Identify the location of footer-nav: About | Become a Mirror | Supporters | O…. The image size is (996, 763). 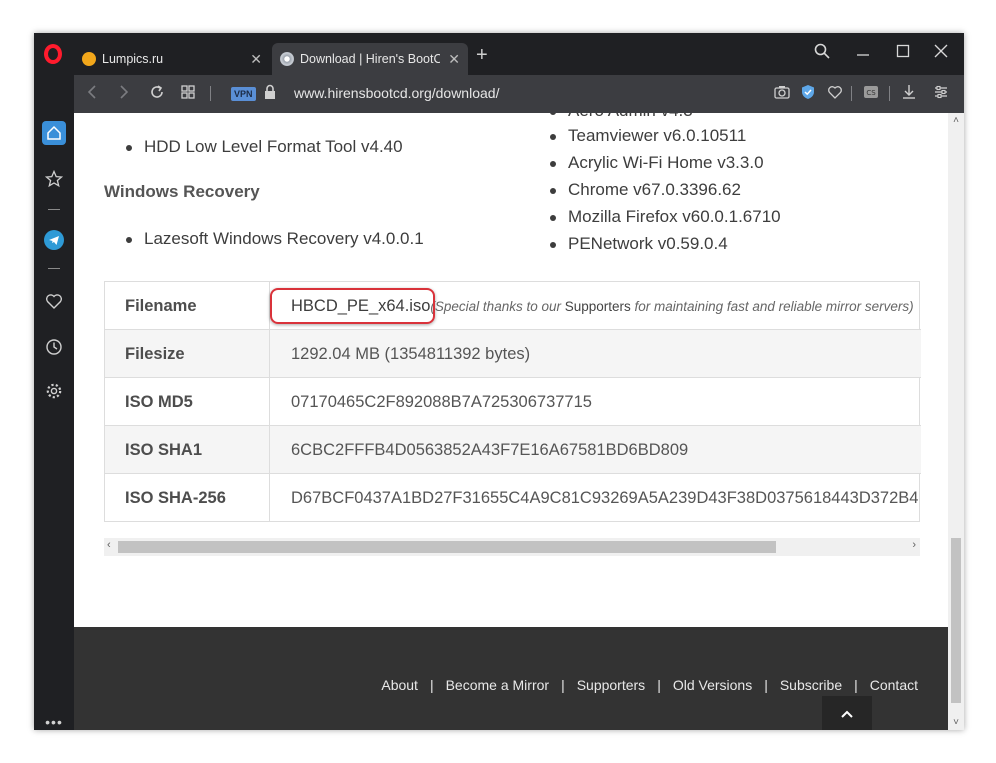
(649, 685).